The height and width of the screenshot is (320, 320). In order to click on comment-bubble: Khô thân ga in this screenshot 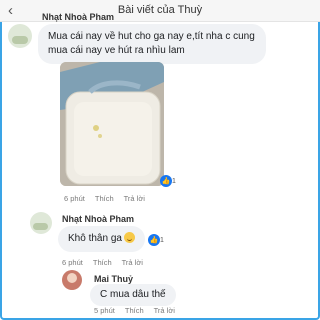, I will do `click(101, 239)`.